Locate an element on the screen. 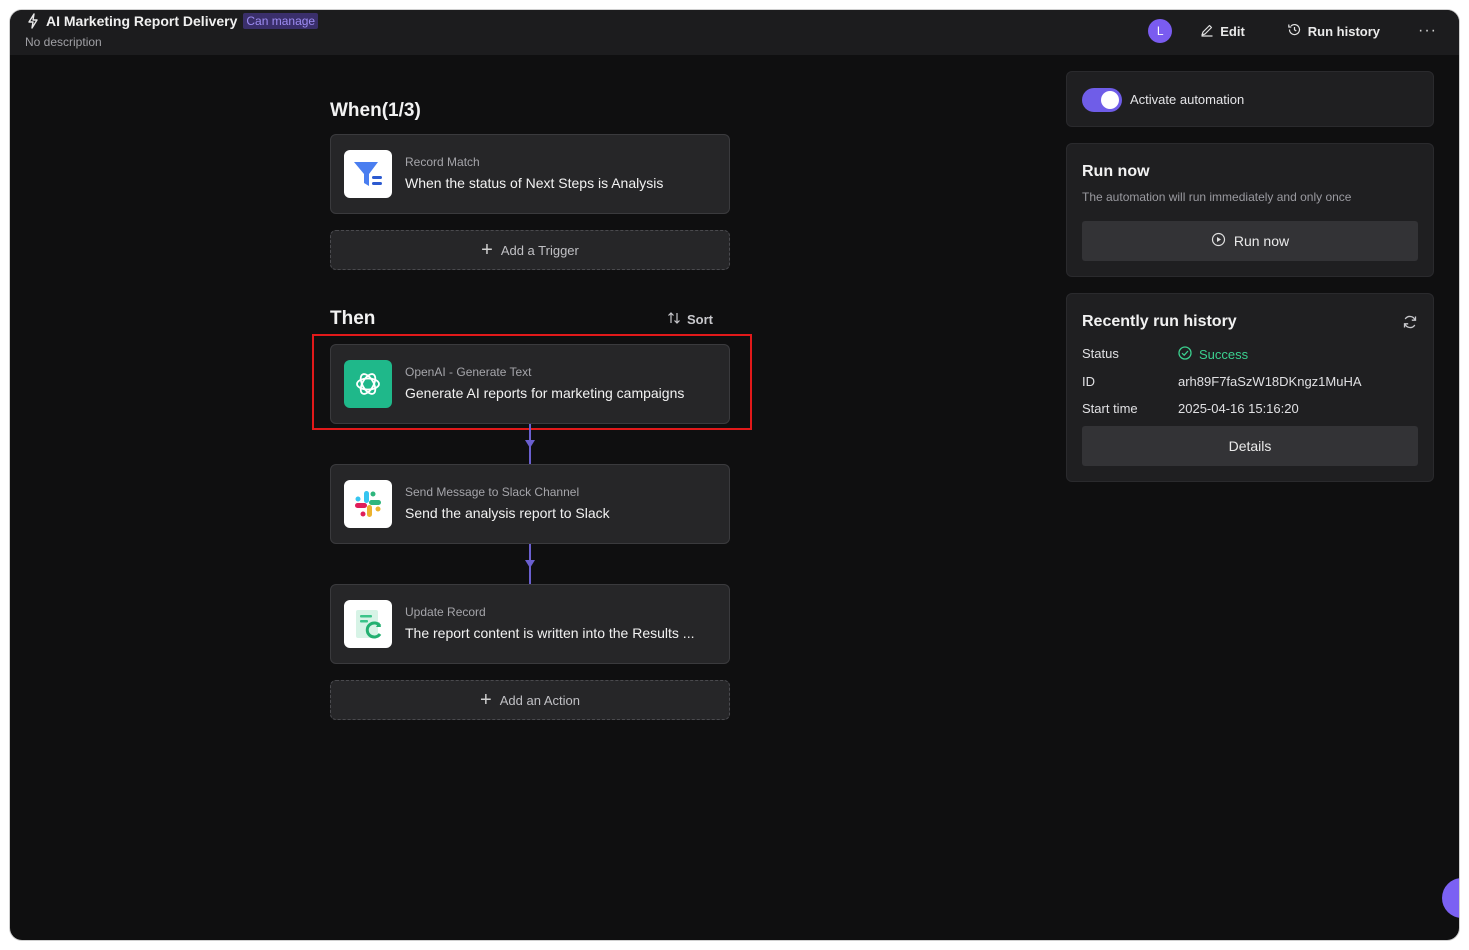 The image size is (1469, 950). details-label: Details is located at coordinates (1250, 446).